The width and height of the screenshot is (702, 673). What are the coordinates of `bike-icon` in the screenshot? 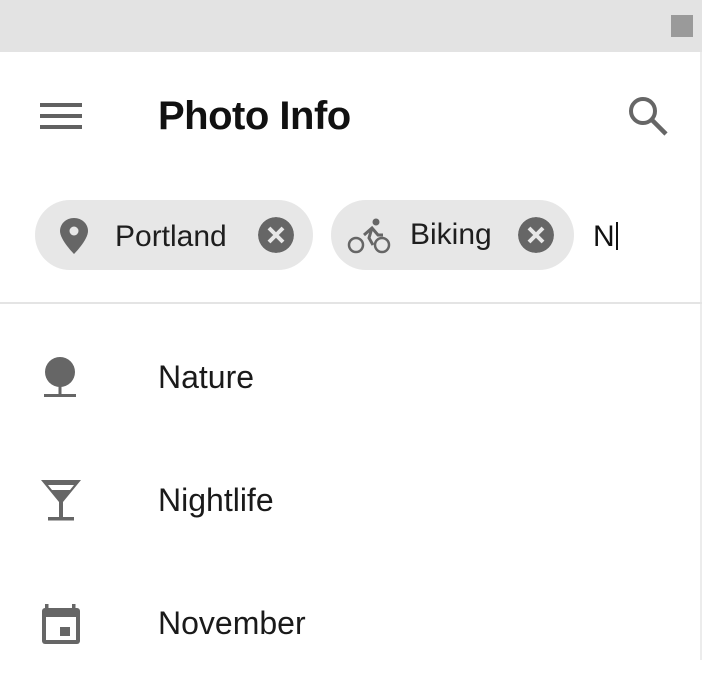 It's located at (369, 236).